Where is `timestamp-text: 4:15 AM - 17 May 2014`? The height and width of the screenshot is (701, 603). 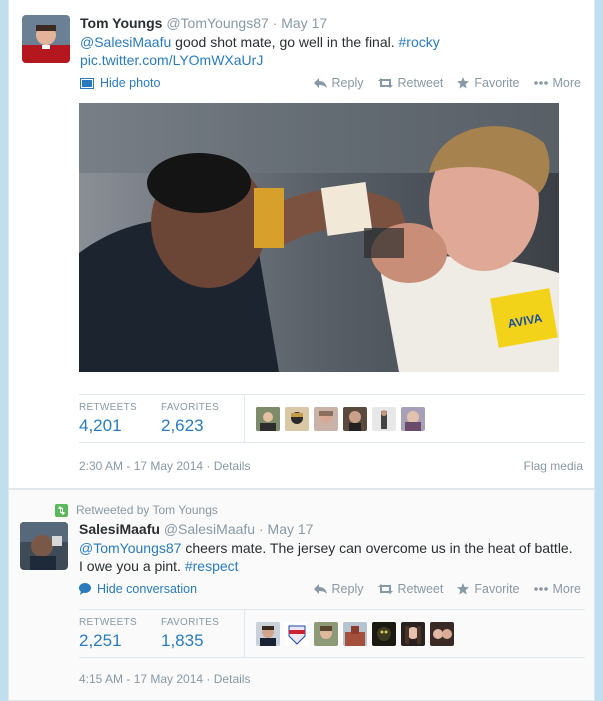
timestamp-text: 4:15 AM - 17 May 2014 is located at coordinates (141, 679).